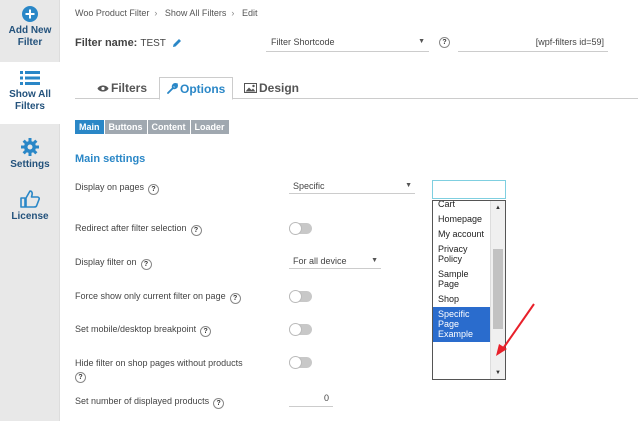 The width and height of the screenshot is (638, 421). What do you see at coordinates (249, 13) in the screenshot?
I see `breadcrumb-item: Edit` at bounding box center [249, 13].